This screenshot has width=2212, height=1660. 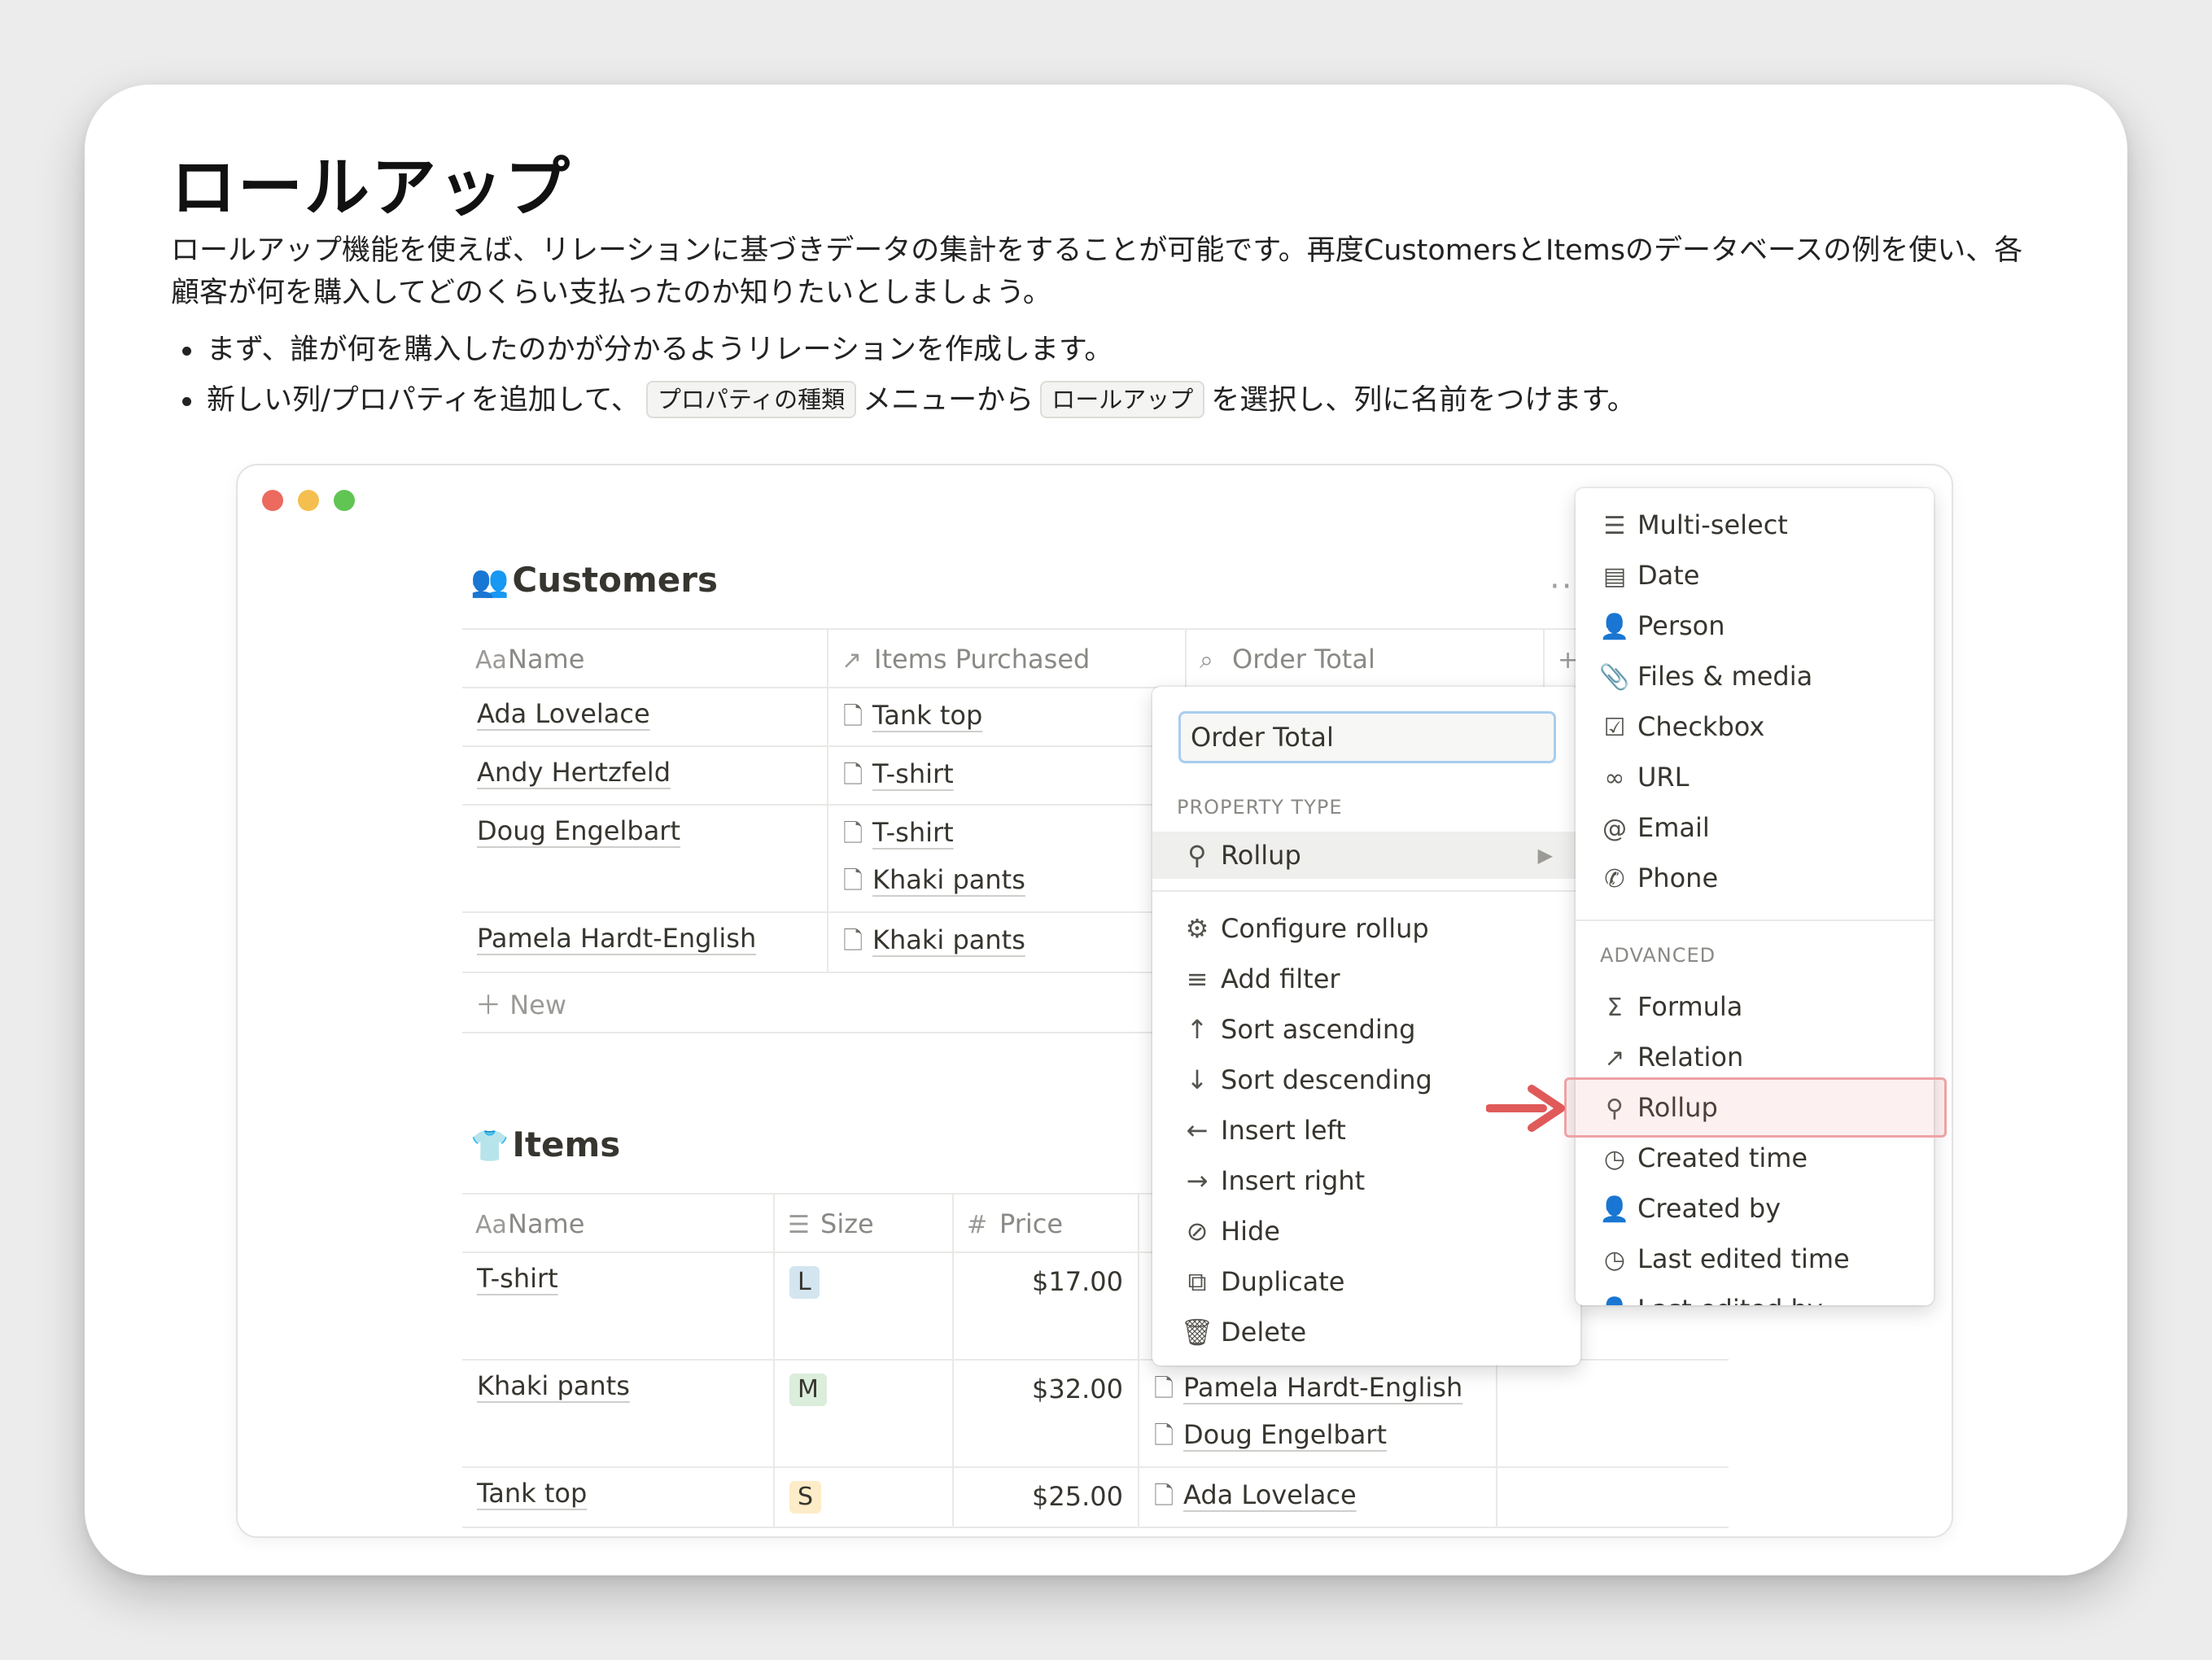 What do you see at coordinates (1046, 1497) in the screenshot?
I see `price-cell: $25.00` at bounding box center [1046, 1497].